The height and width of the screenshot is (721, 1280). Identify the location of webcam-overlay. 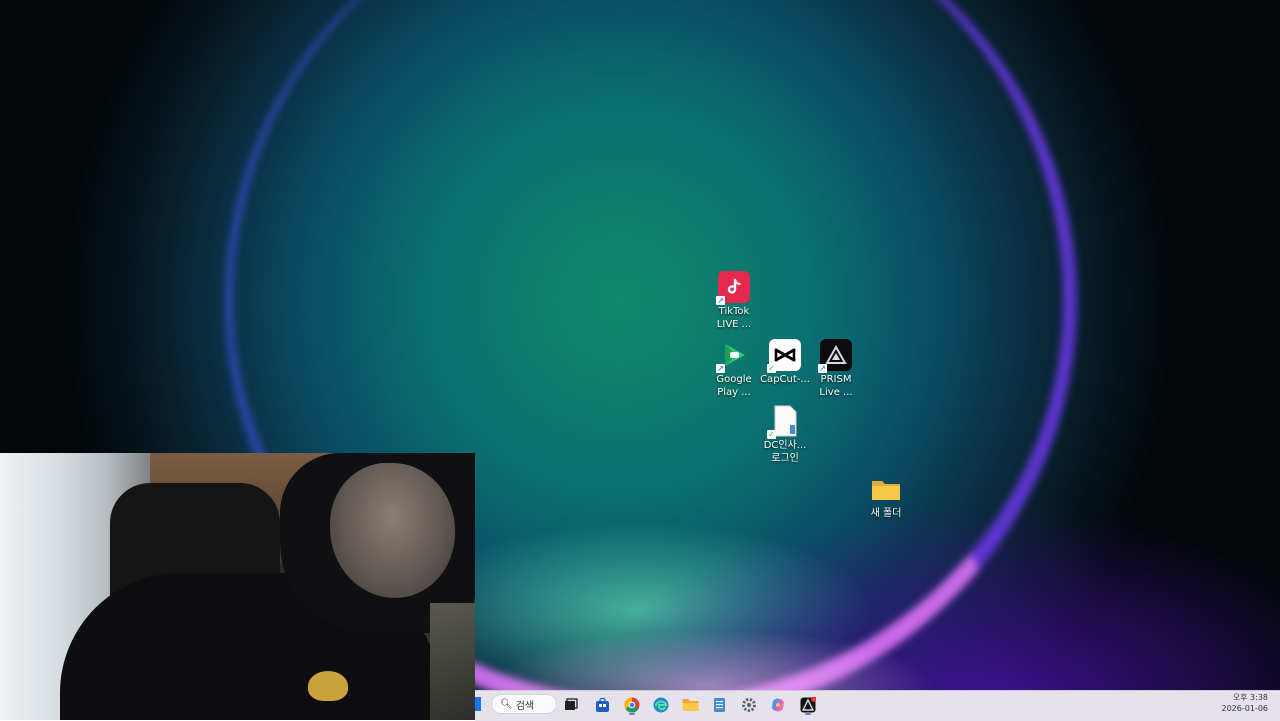
(237, 586).